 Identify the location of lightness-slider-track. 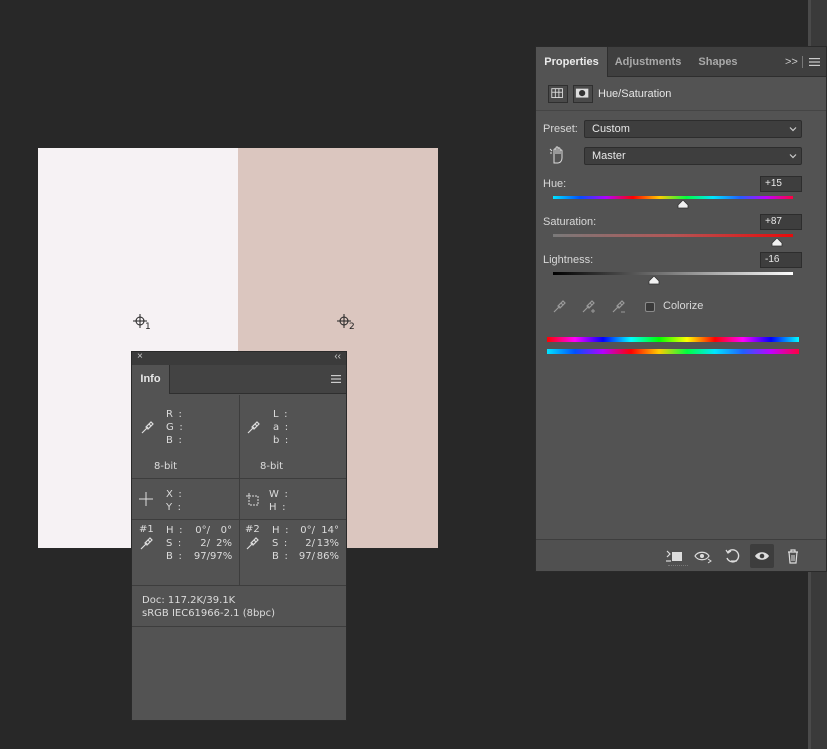
(673, 273).